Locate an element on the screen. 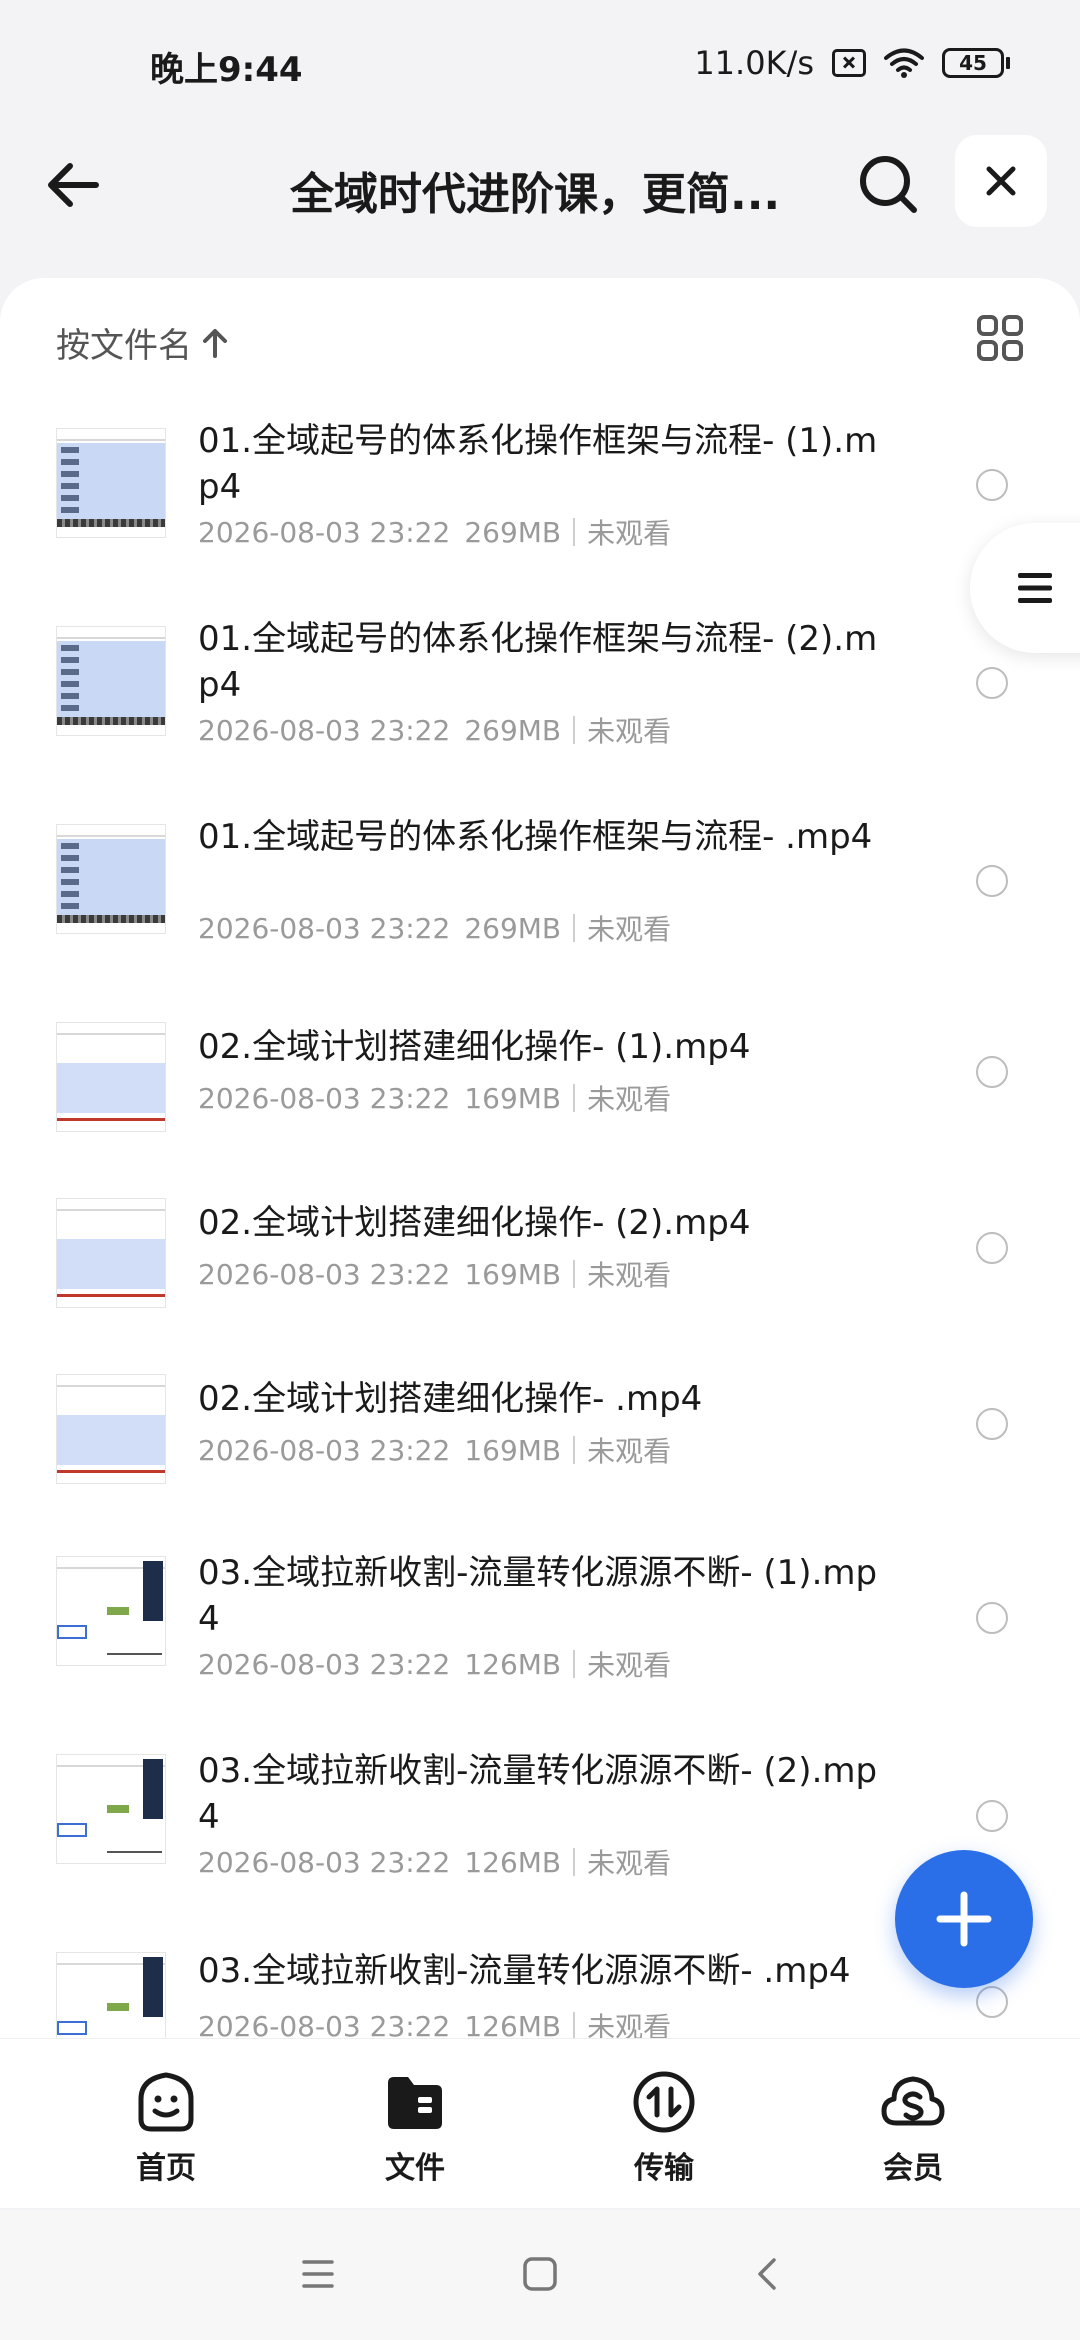 Image resolution: width=1080 pixels, height=2340 pixels. battery-icon: 45 is located at coordinates (976, 63).